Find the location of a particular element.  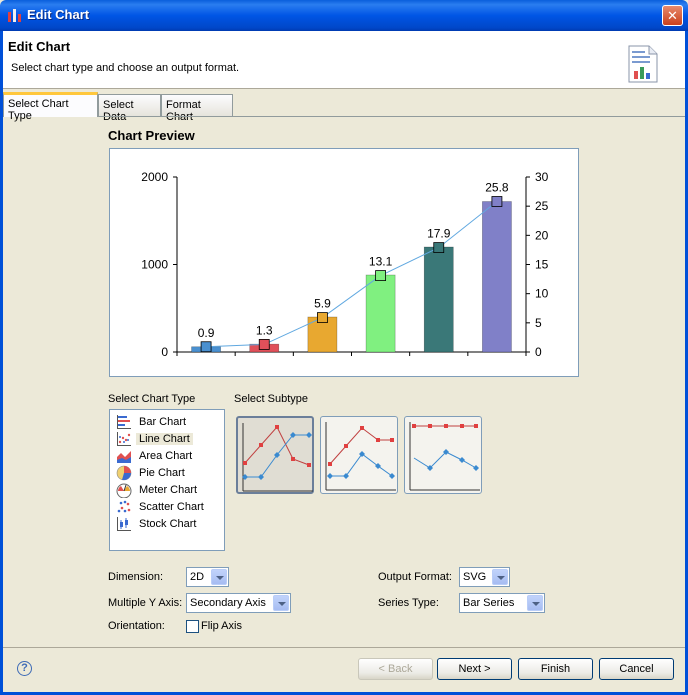

line-chart-icon is located at coordinates (124, 439).